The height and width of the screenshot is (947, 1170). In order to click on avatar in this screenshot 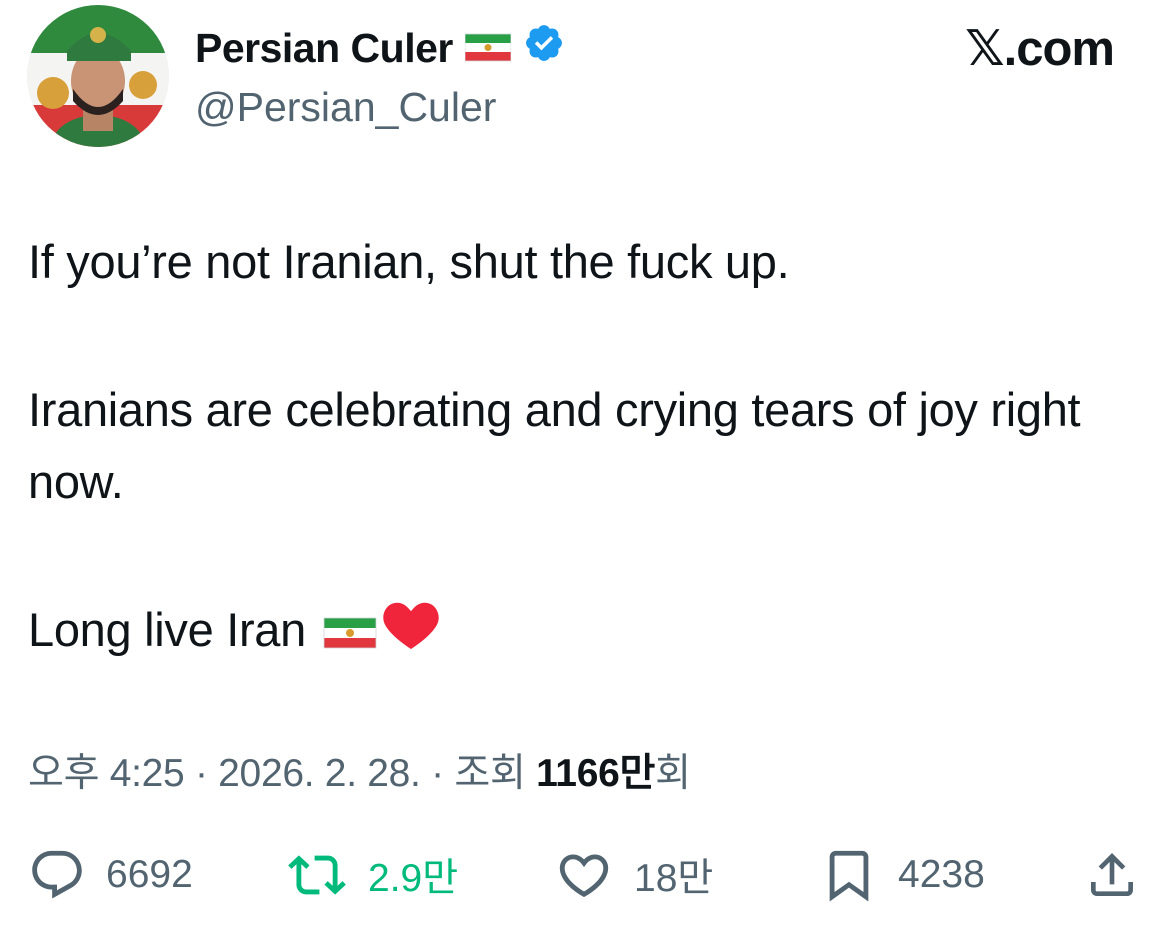, I will do `click(98, 76)`.